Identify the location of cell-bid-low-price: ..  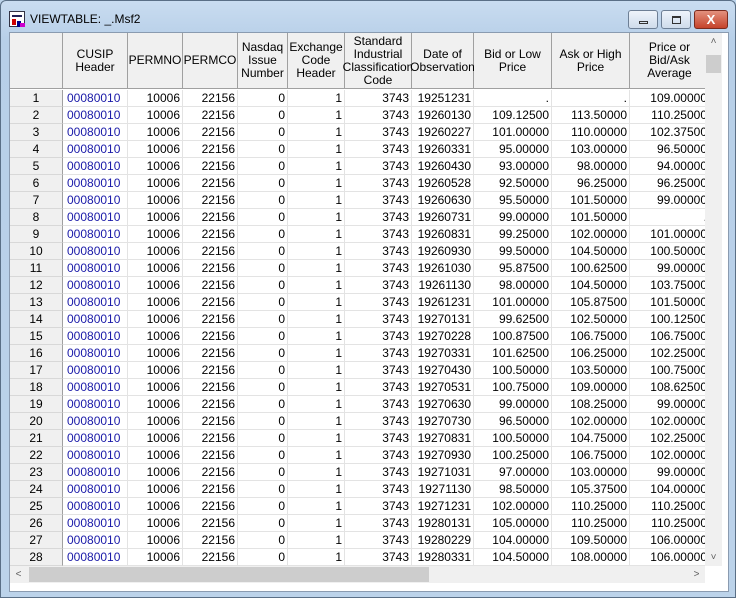
(513, 98).